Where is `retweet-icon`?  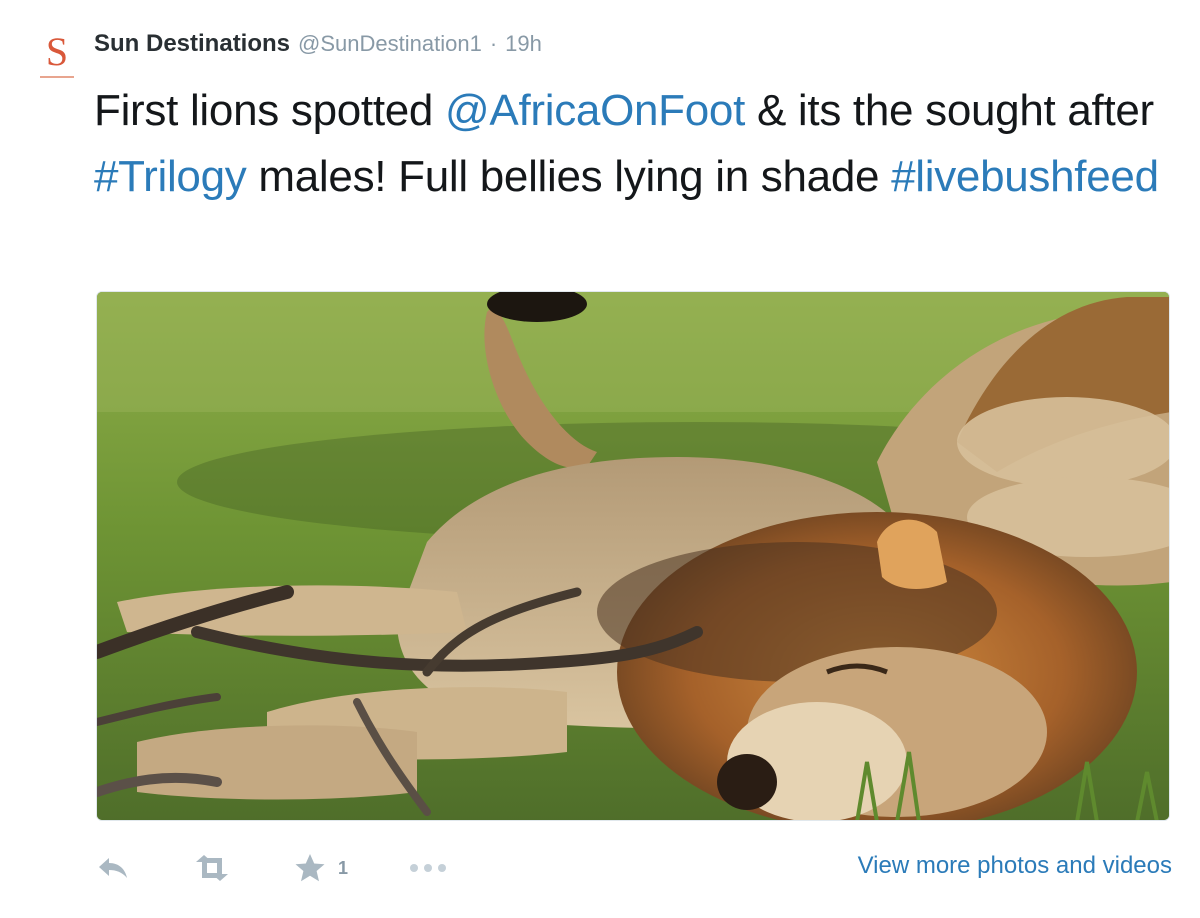
retweet-icon is located at coordinates (212, 868).